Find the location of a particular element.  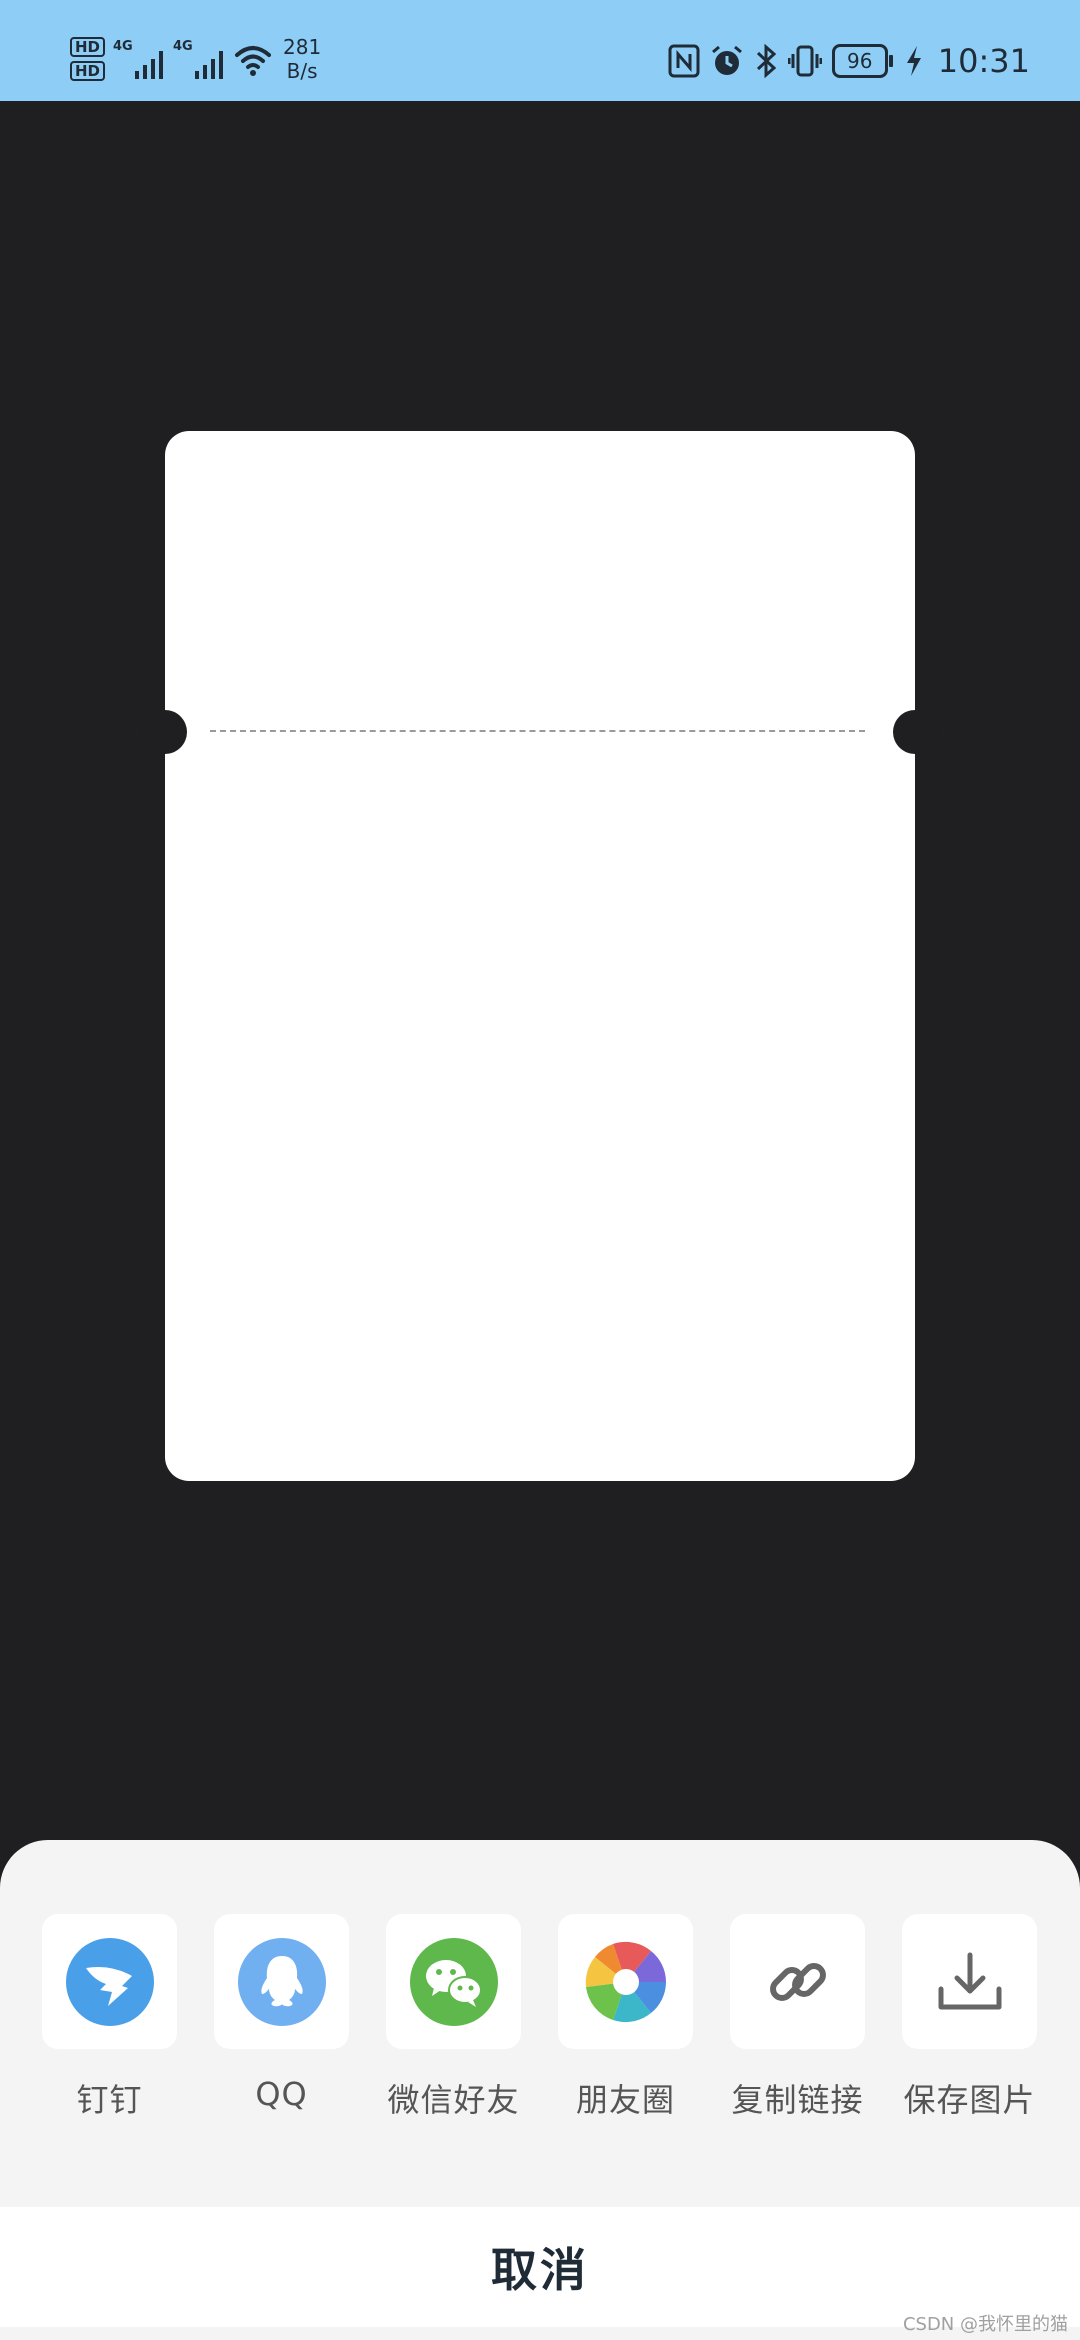

alarm-icon is located at coordinates (726, 60).